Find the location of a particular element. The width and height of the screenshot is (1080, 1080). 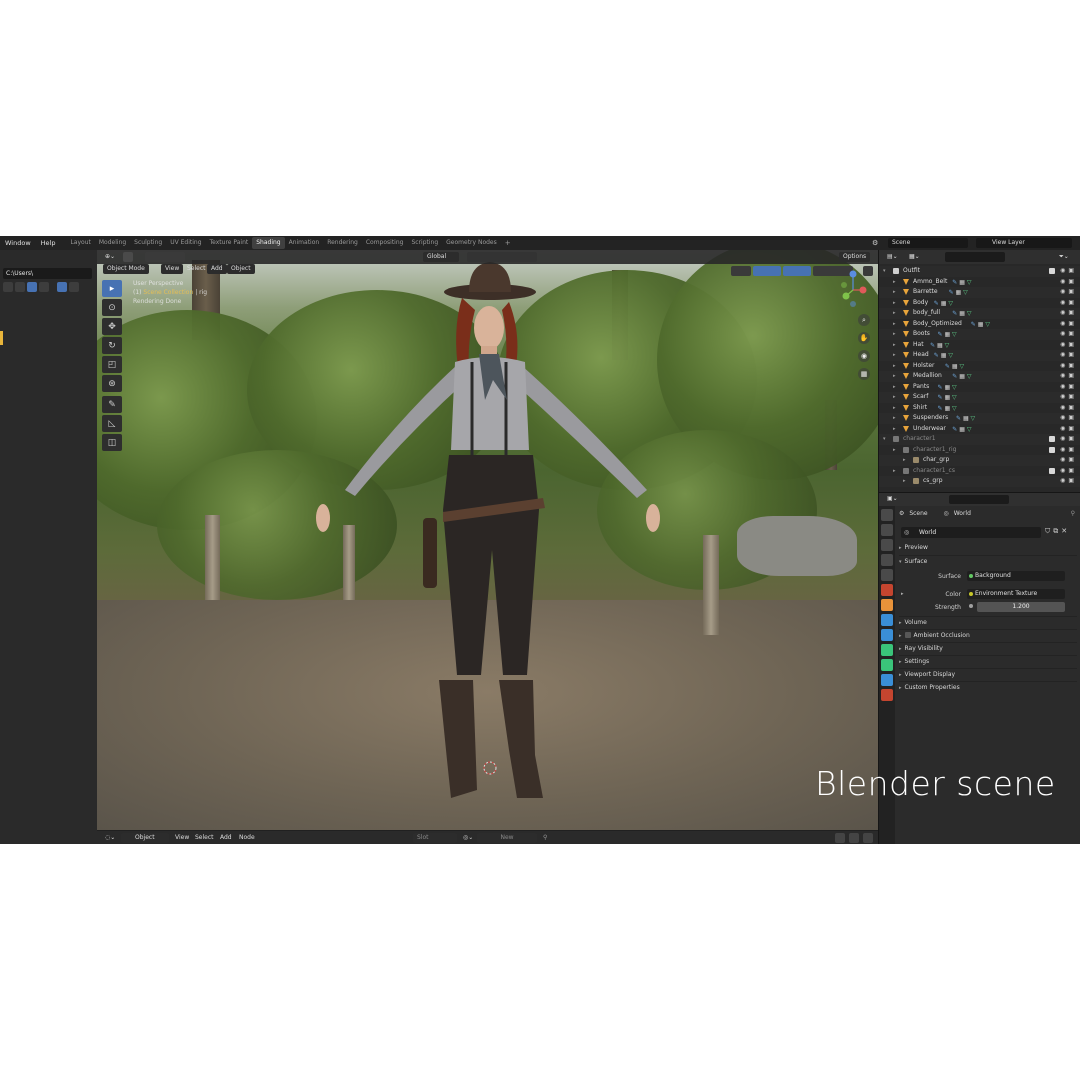

add-cube-tool-icon: ◫ is located at coordinates (112, 442).